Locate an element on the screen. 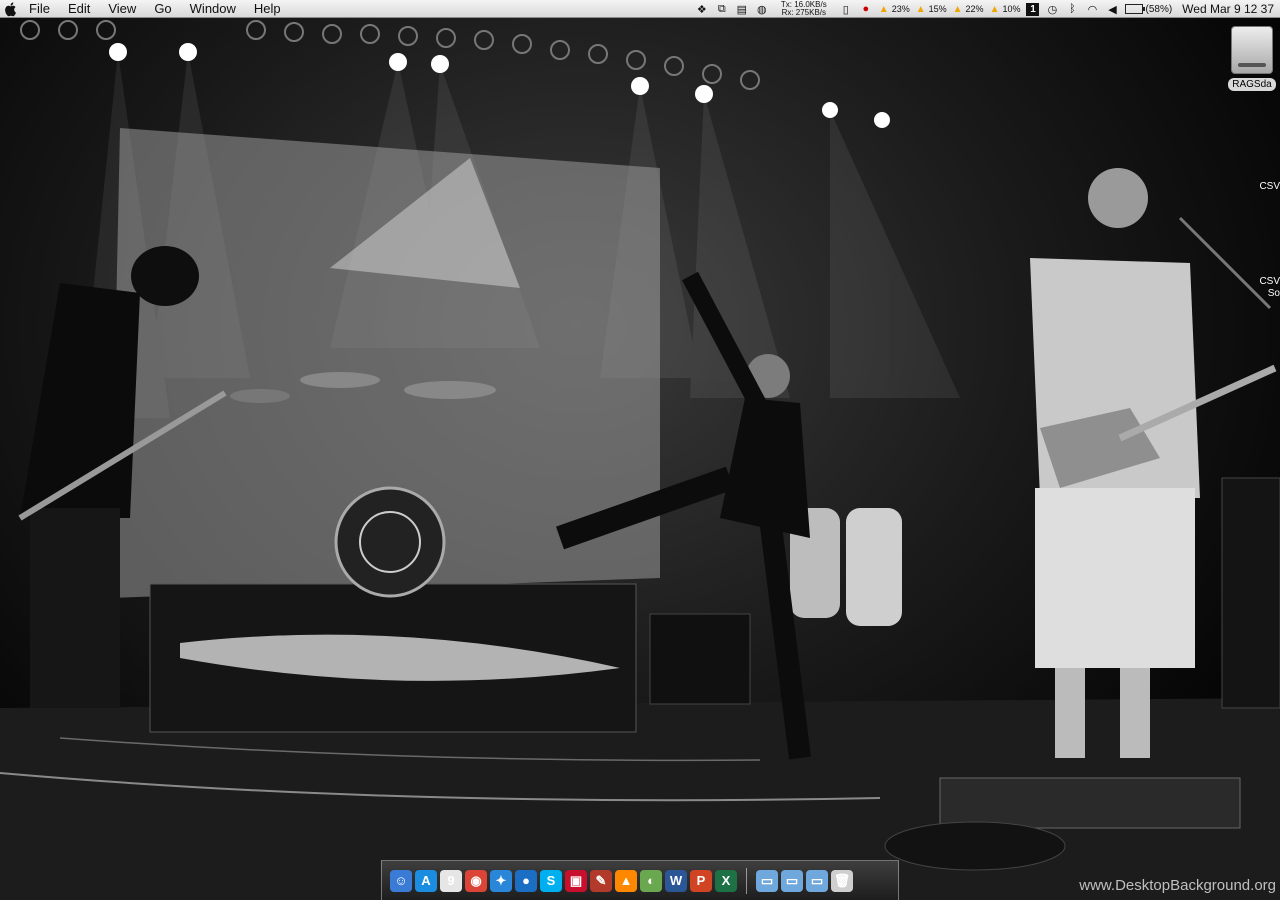 This screenshot has width=1280, height=900. applications-folder-icon: ▭ is located at coordinates (767, 880).